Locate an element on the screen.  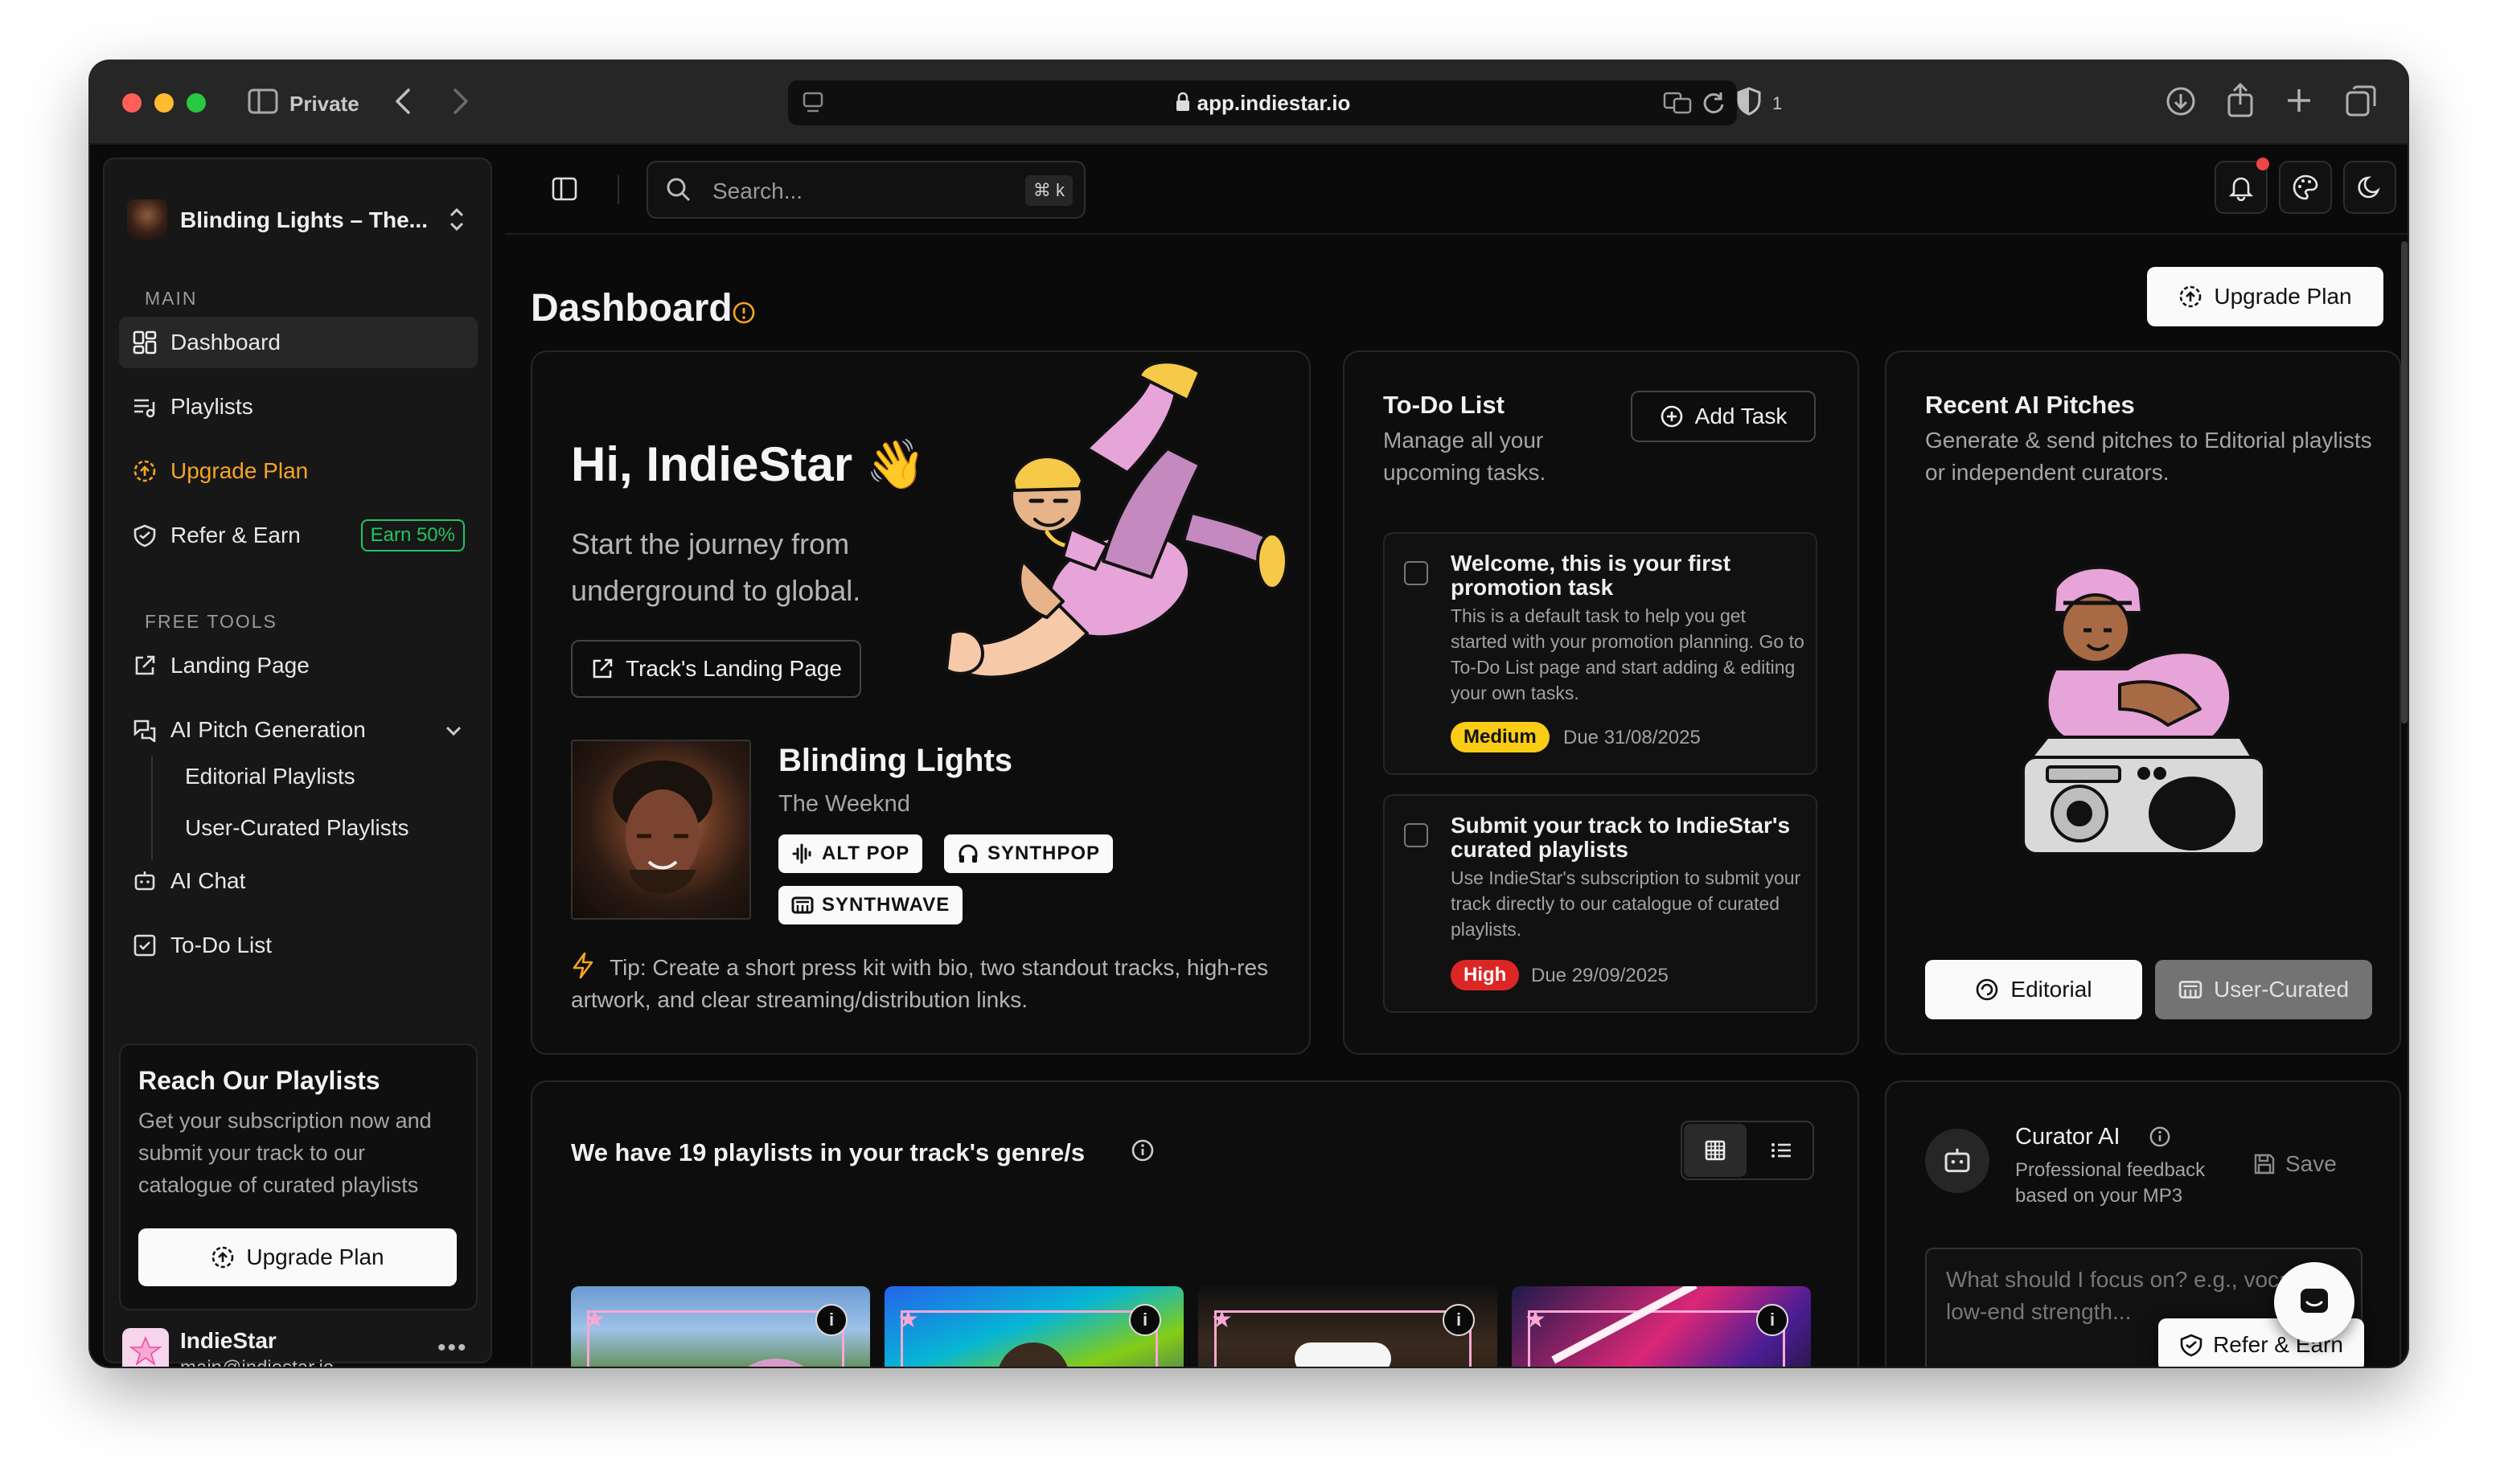
sidebar-item-landing-page: Landing Page is located at coordinates (298, 665).